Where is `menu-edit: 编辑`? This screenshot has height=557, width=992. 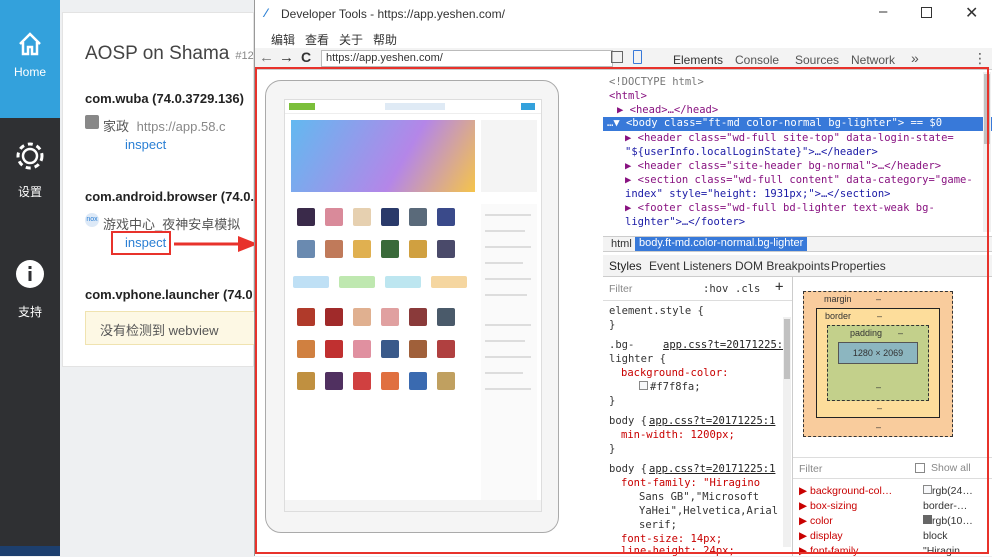
menu-edit: 编辑 is located at coordinates (283, 39).